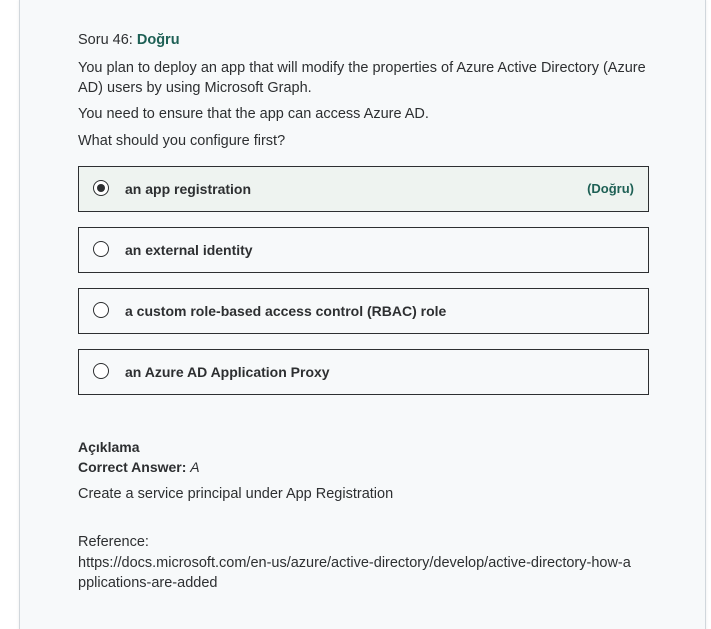 This screenshot has width=711, height=629. What do you see at coordinates (195, 467) in the screenshot?
I see `correct-answer-value: A` at bounding box center [195, 467].